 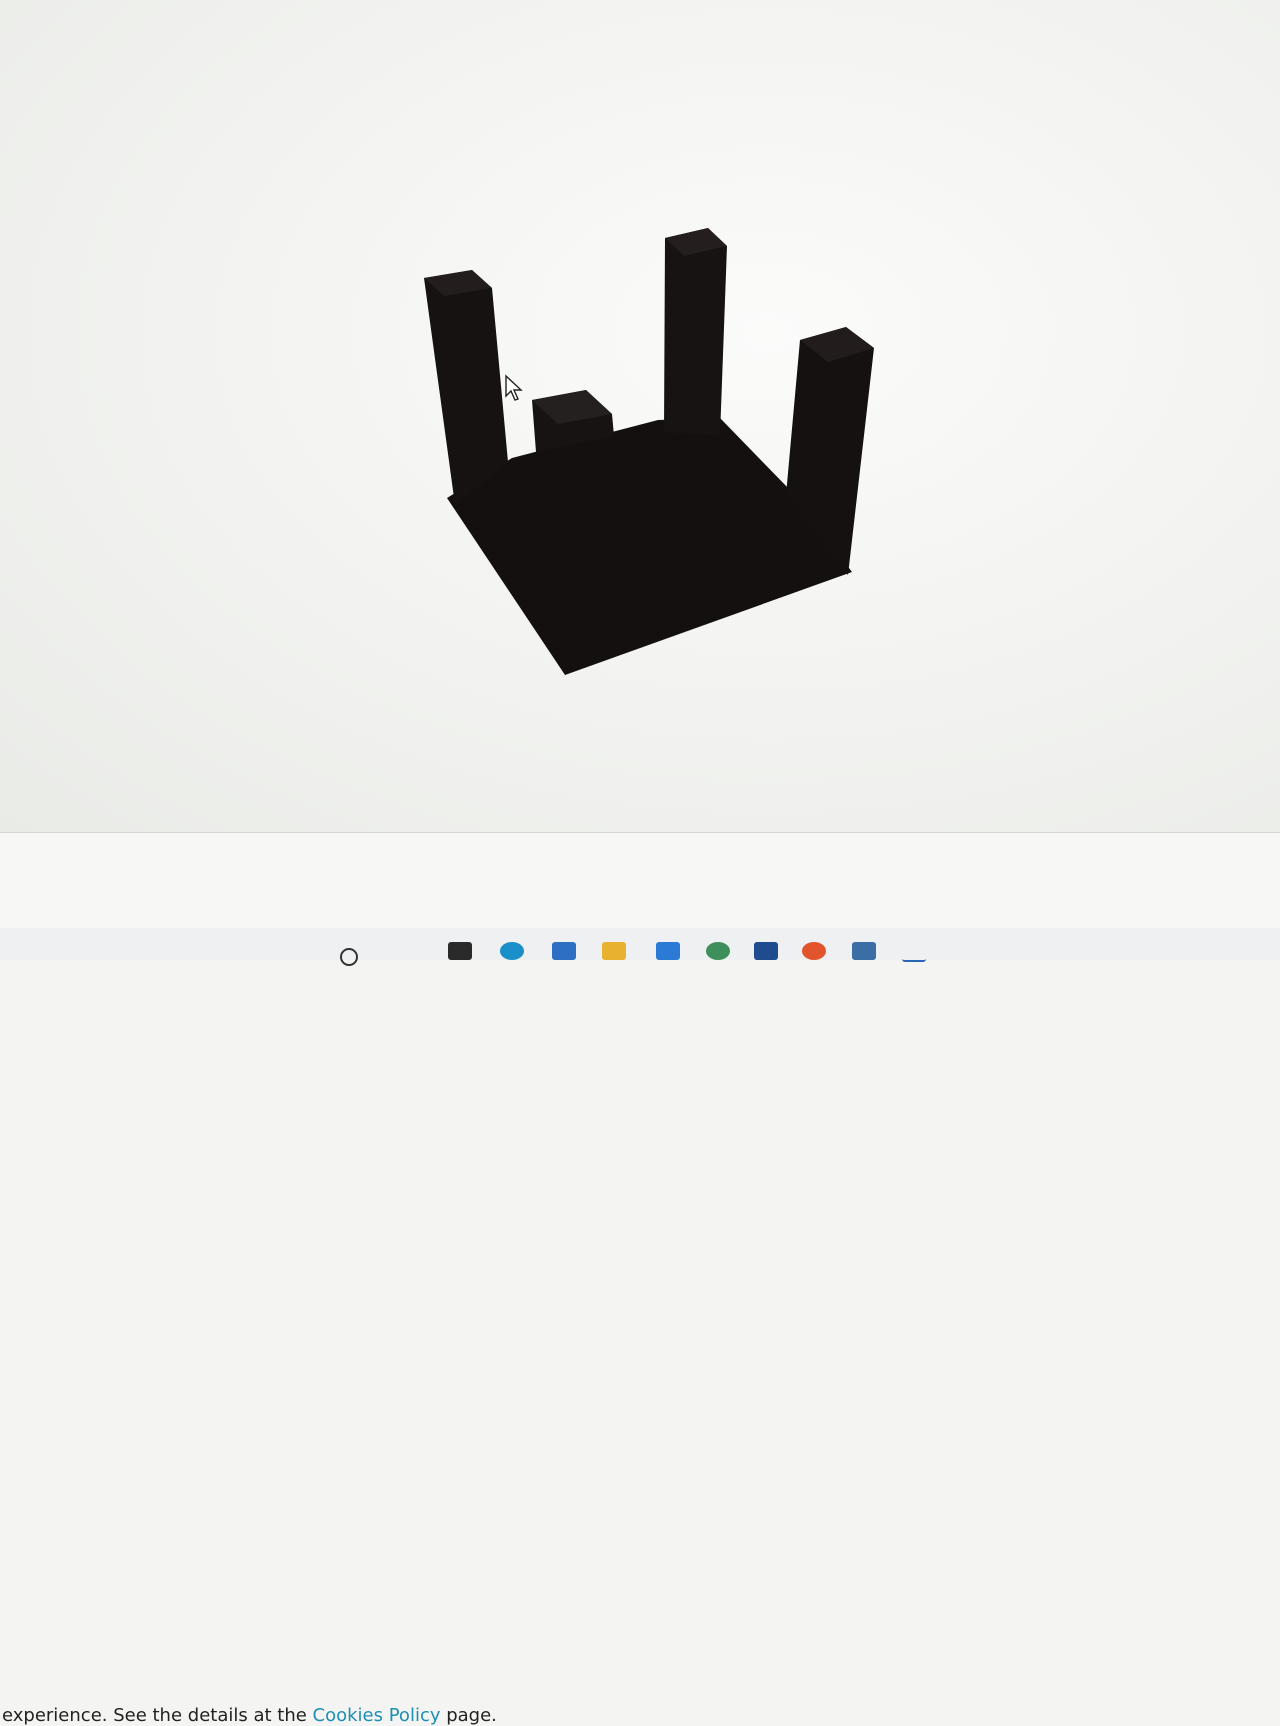 I want to click on store-icon, so click(x=564, y=951).